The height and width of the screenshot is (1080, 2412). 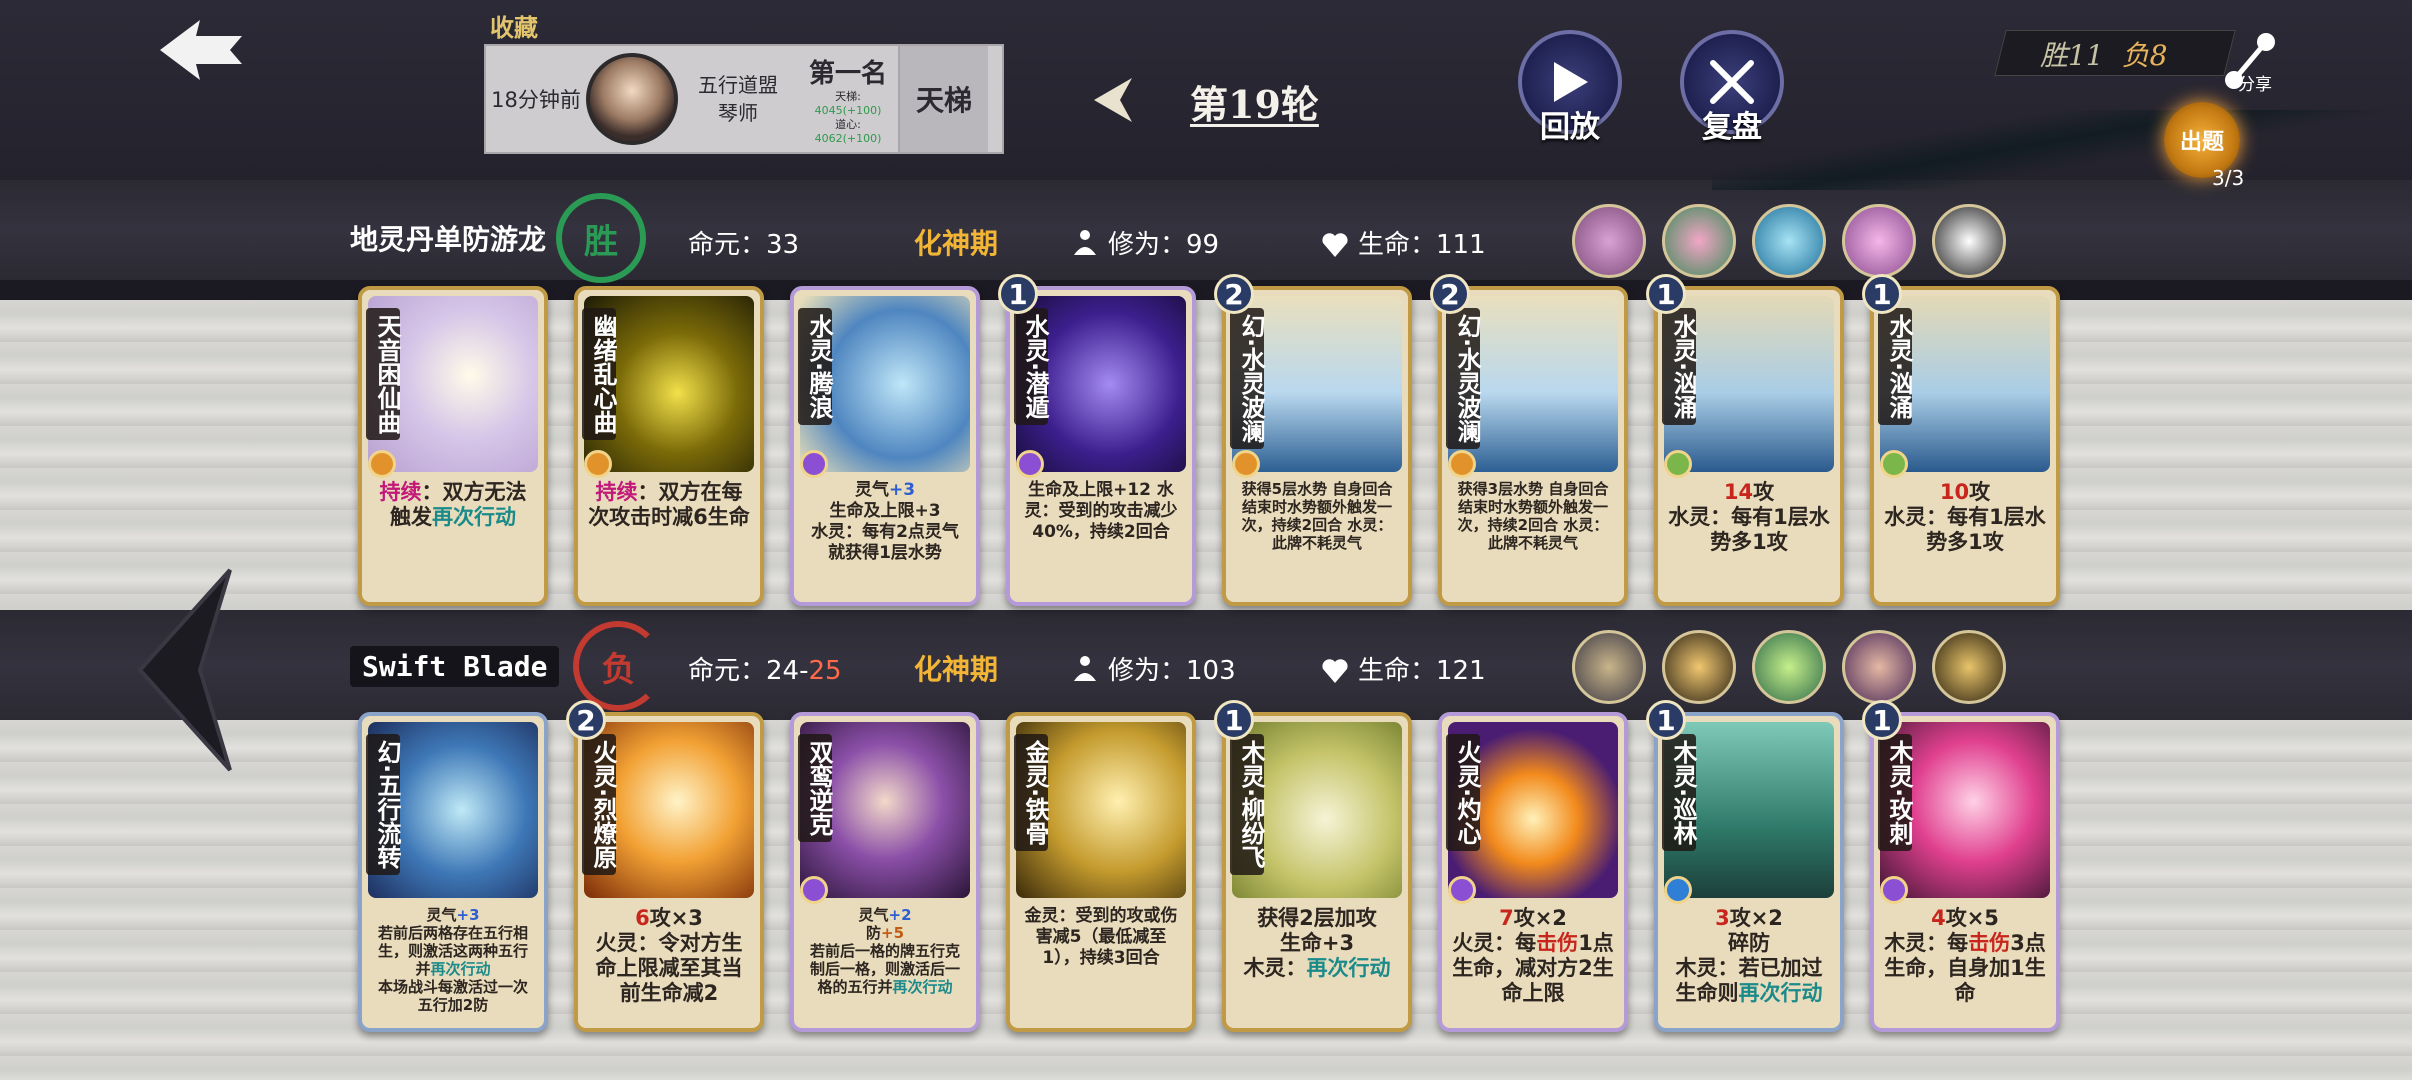 I want to click on card-desc: 获得3层水势 自身回合结束时水势额外触发一次，持续2回合 水灵：此牌不耗灵气, so click(x=1533, y=516).